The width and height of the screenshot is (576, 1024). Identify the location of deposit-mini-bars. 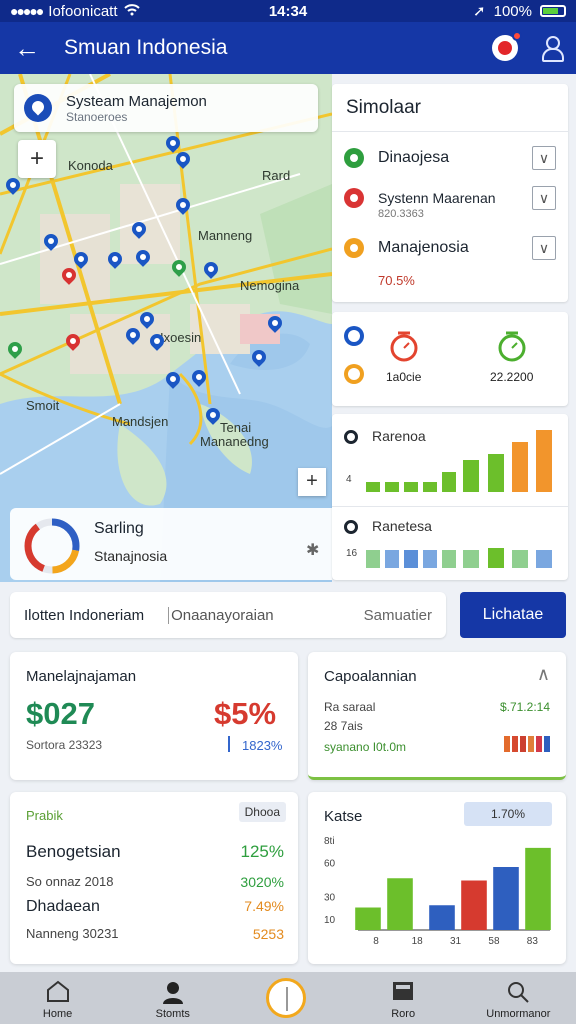
(527, 744).